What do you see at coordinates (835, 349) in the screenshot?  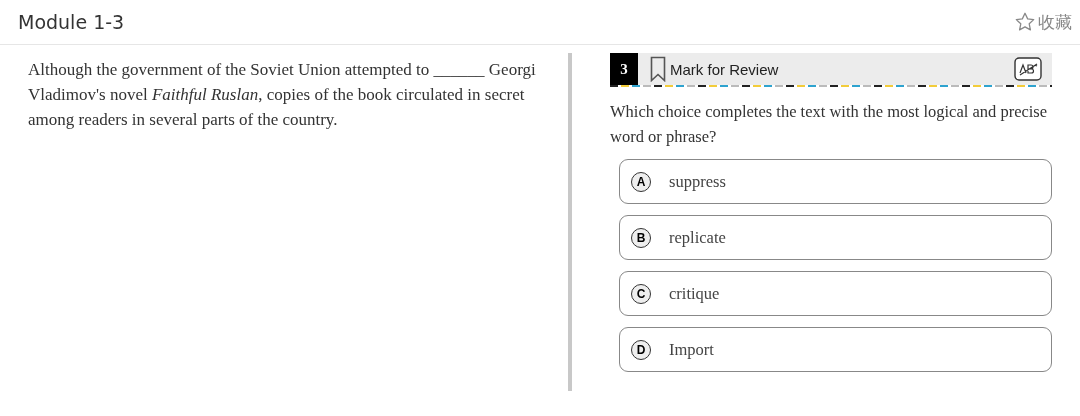 I see `answer-option: D Import` at bounding box center [835, 349].